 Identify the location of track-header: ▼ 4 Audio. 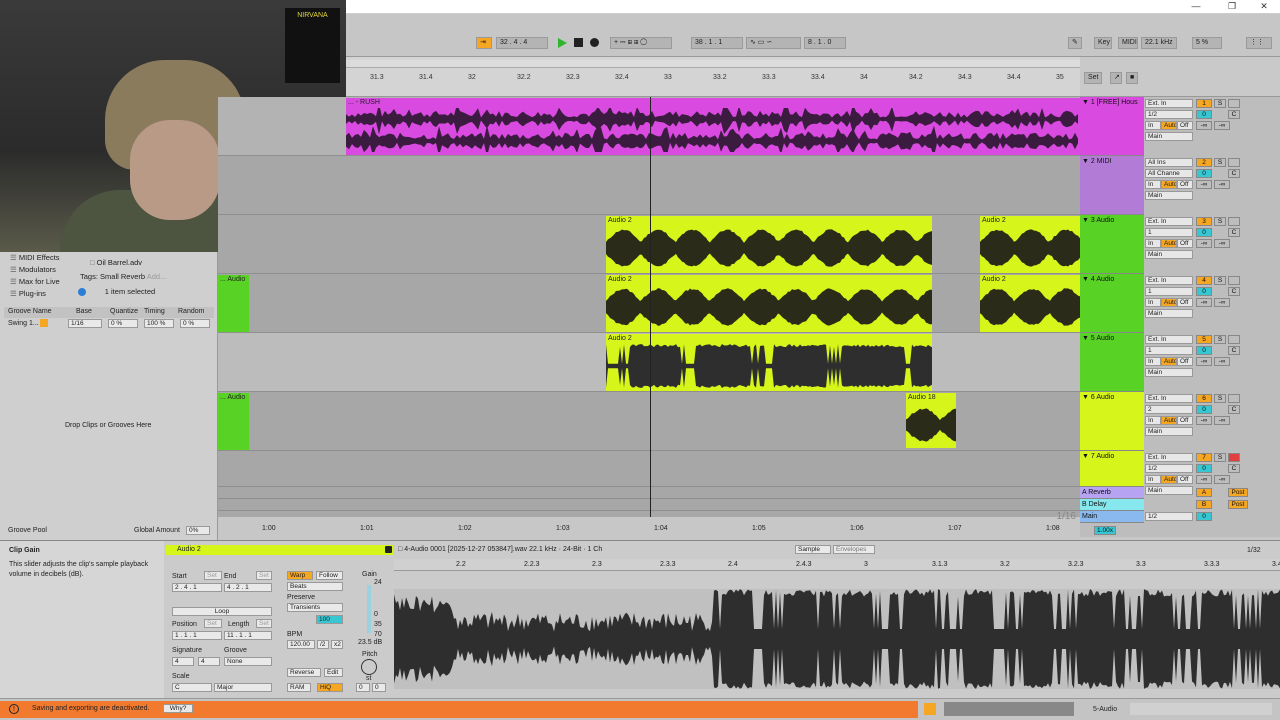
(1112, 303).